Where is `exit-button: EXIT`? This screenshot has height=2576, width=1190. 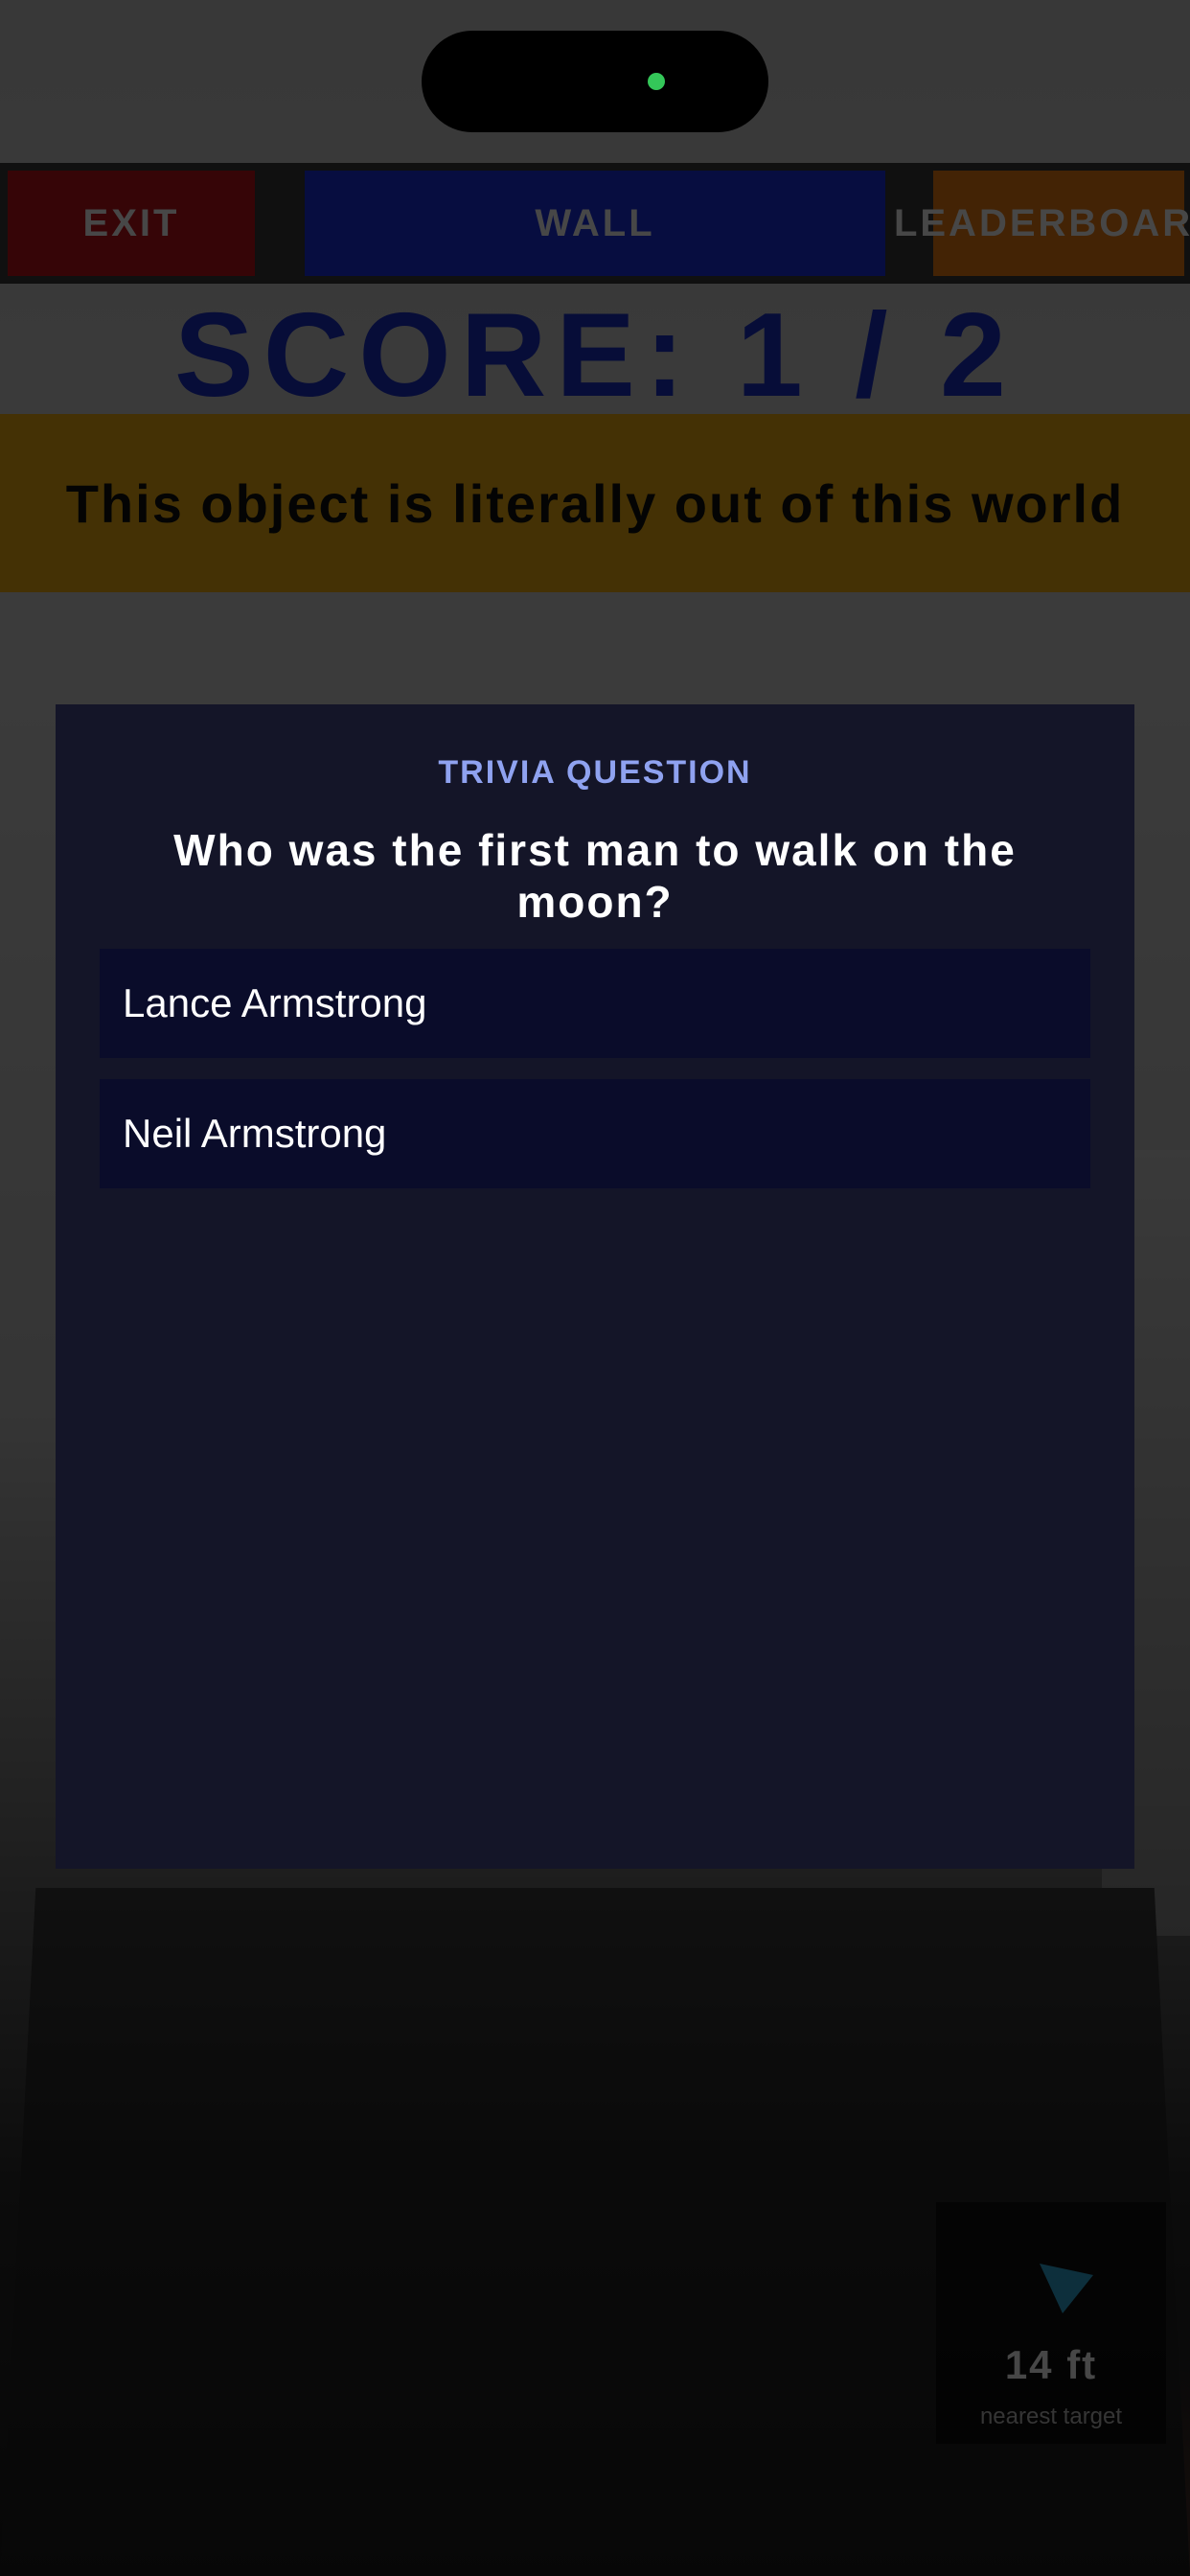
exit-button: EXIT is located at coordinates (132, 223).